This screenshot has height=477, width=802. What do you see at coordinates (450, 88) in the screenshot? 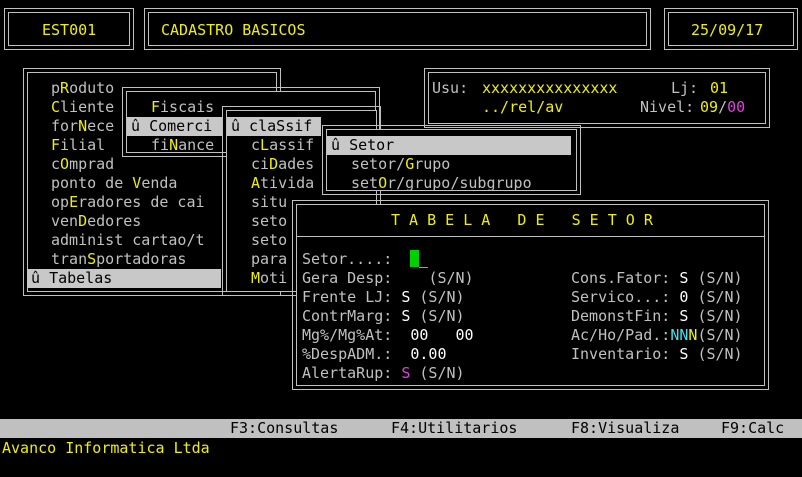
I see `user-label: Usu:` at bounding box center [450, 88].